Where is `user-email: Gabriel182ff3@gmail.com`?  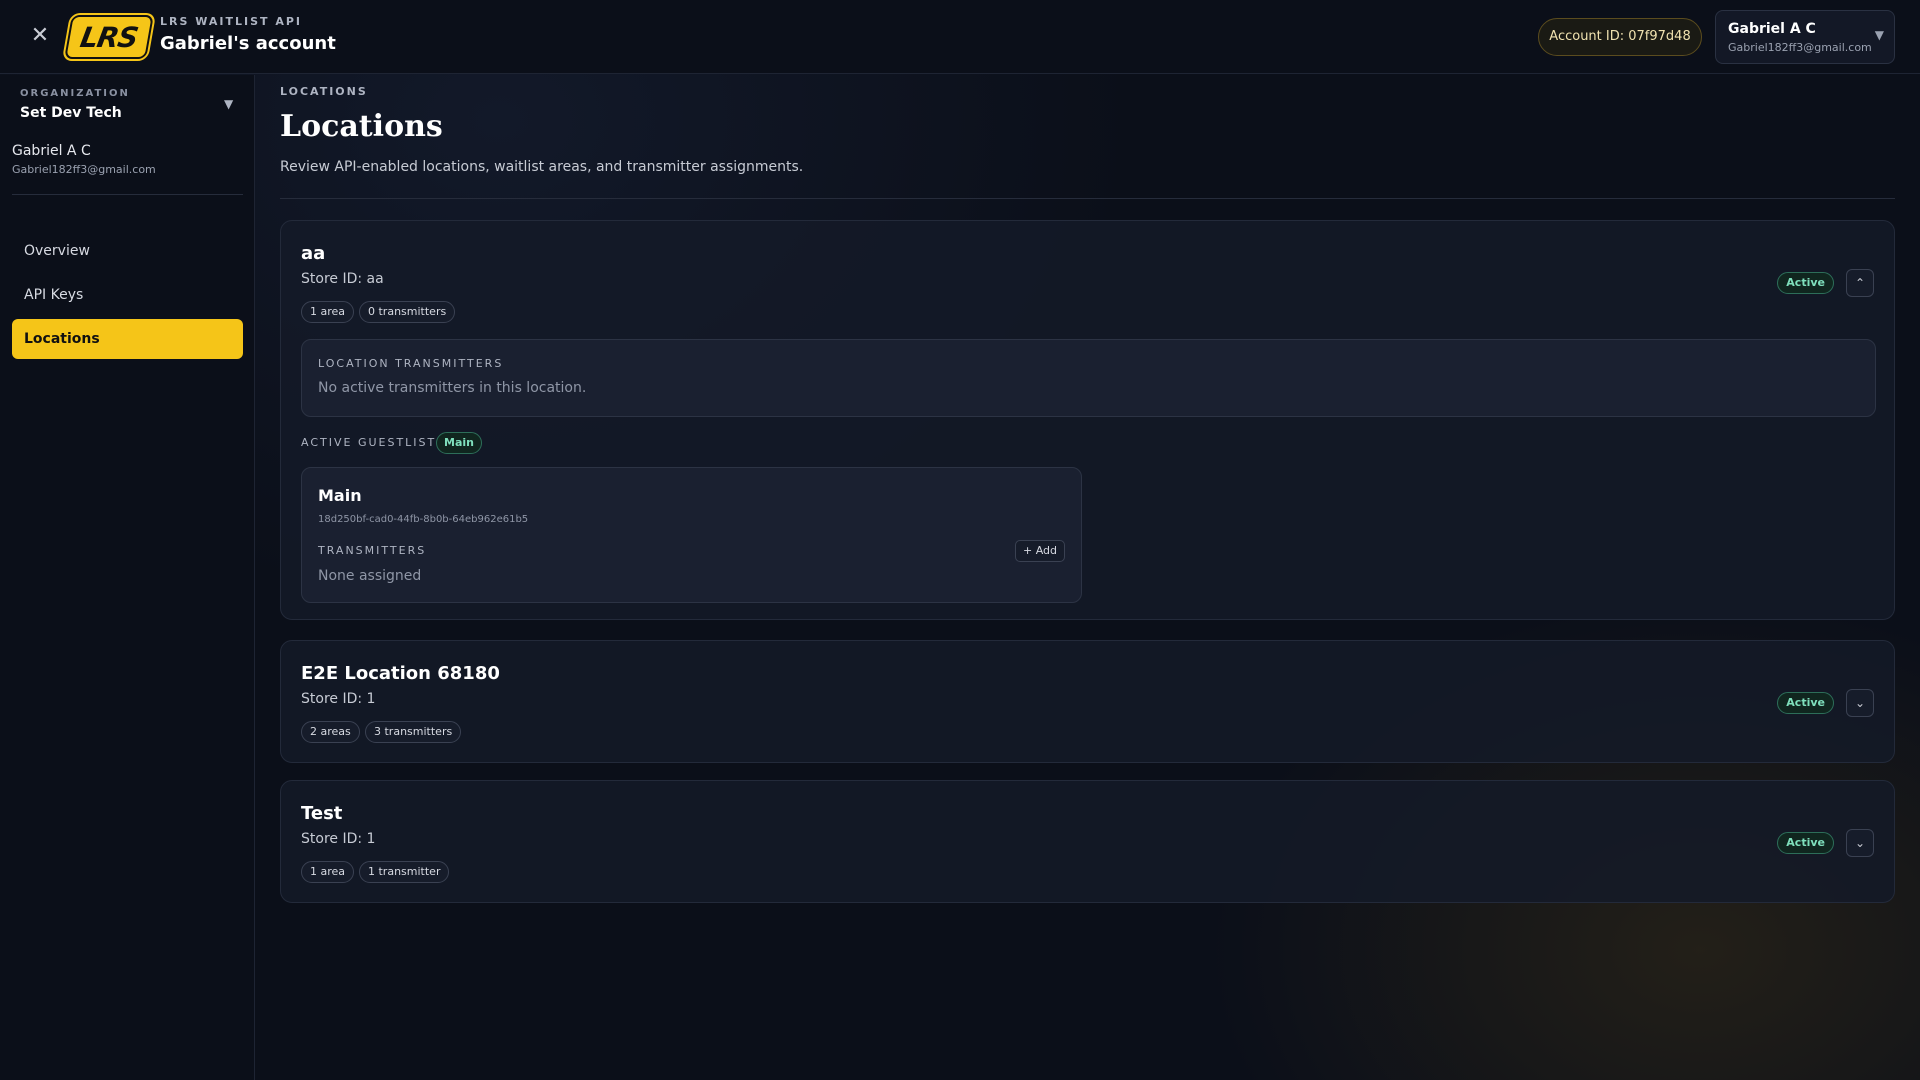
user-email: Gabriel182ff3@gmail.com is located at coordinates (1800, 47).